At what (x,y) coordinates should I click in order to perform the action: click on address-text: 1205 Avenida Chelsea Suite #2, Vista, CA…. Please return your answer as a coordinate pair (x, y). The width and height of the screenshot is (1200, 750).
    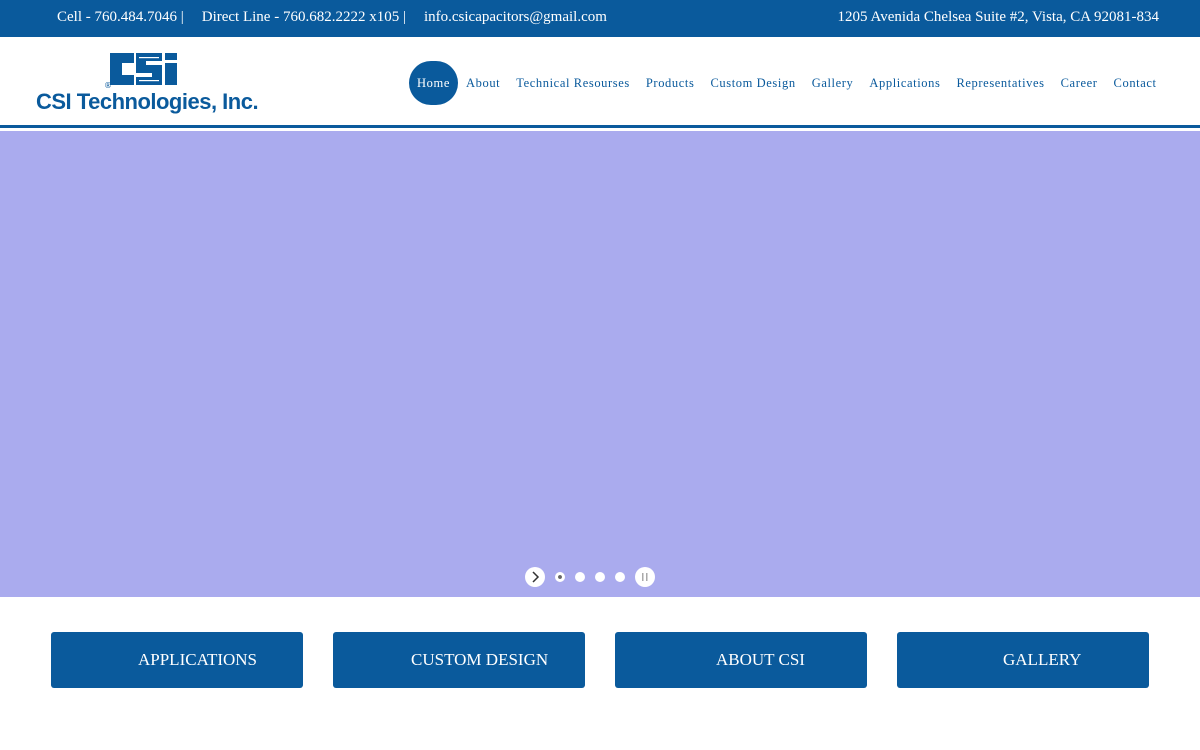
    Looking at the image, I should click on (998, 17).